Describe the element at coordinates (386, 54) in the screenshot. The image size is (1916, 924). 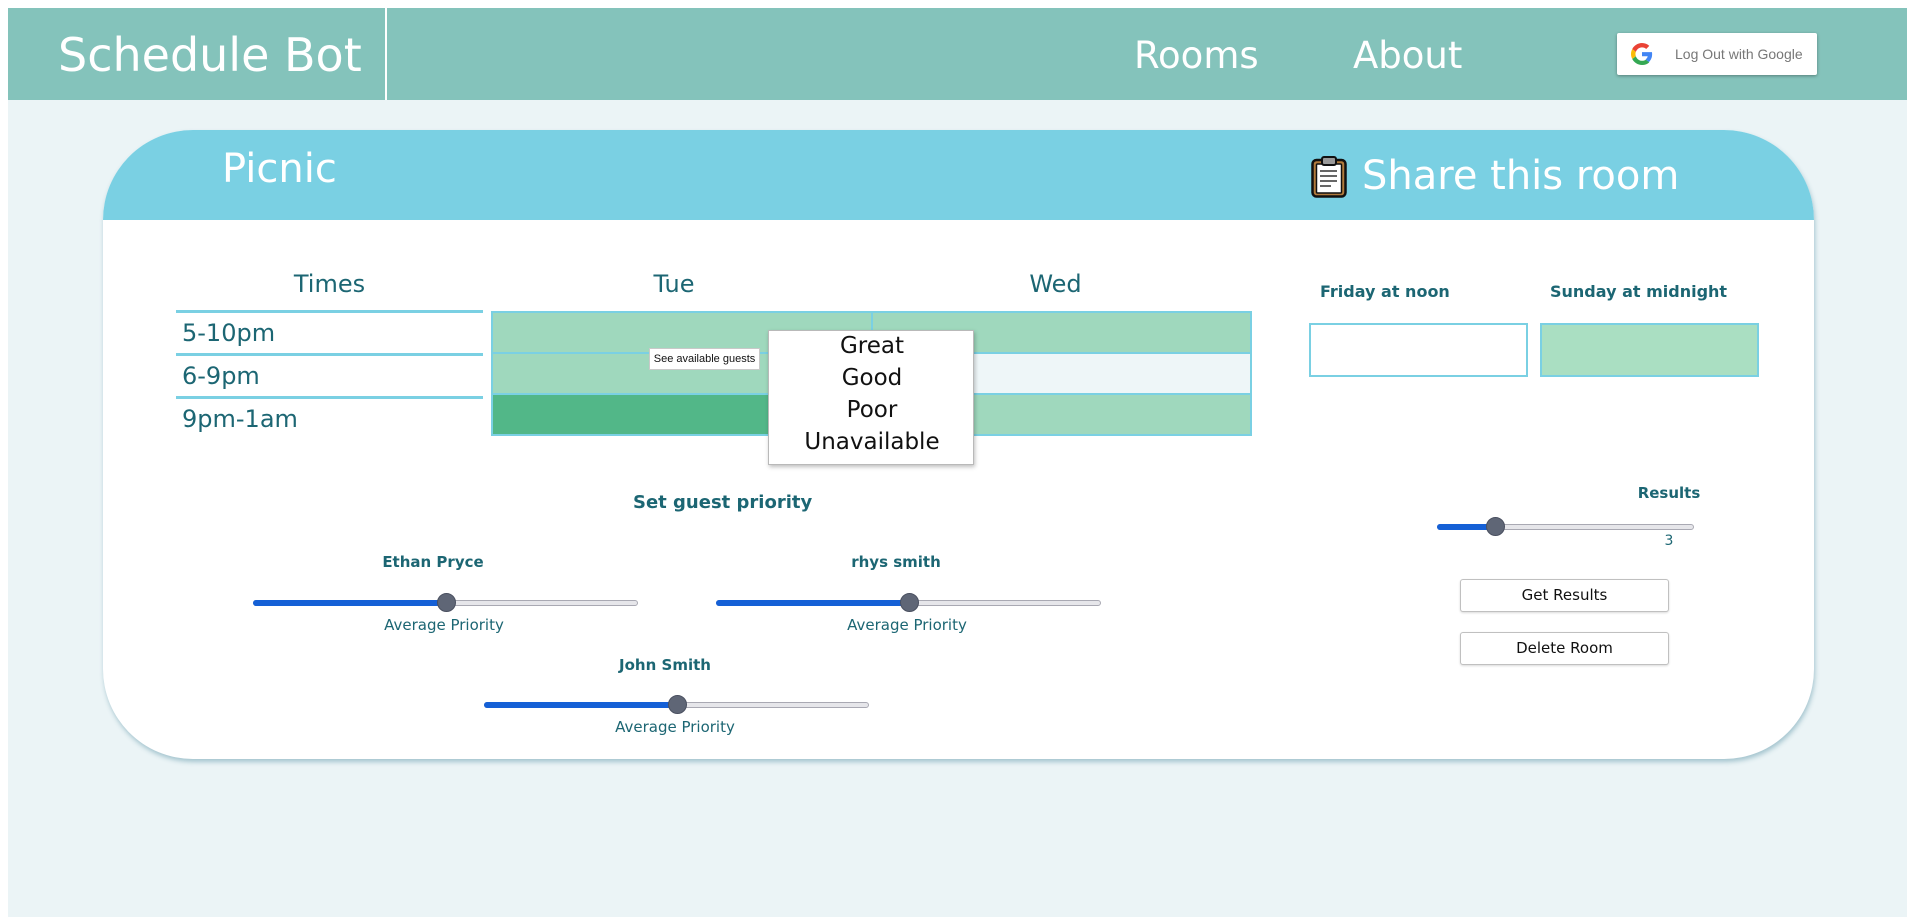
I see `brand-divider` at that location.